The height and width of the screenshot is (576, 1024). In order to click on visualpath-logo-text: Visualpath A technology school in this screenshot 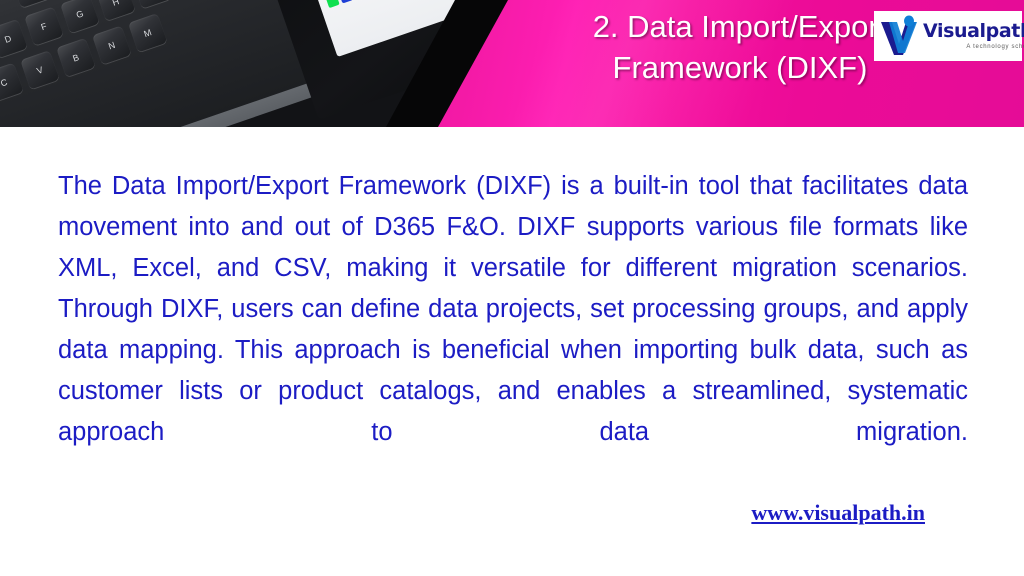, I will do `click(973, 35)`.